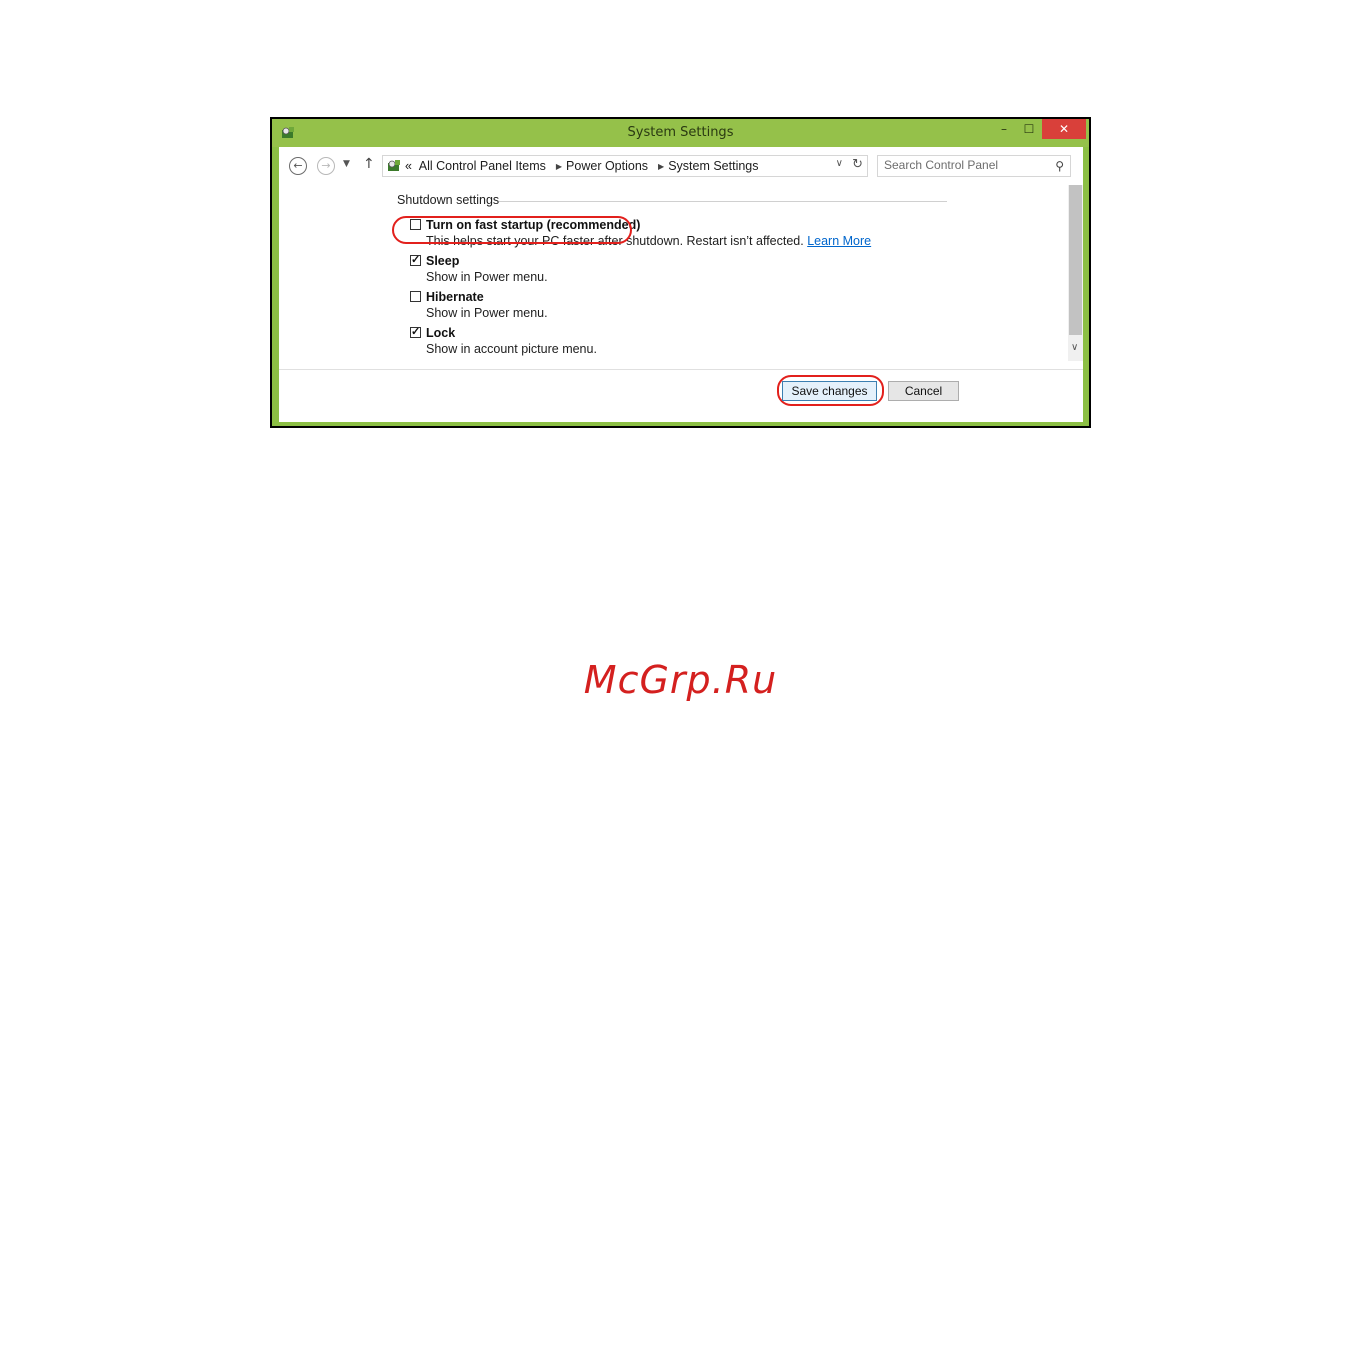  I want to click on lock-label: Lock, so click(440, 333).